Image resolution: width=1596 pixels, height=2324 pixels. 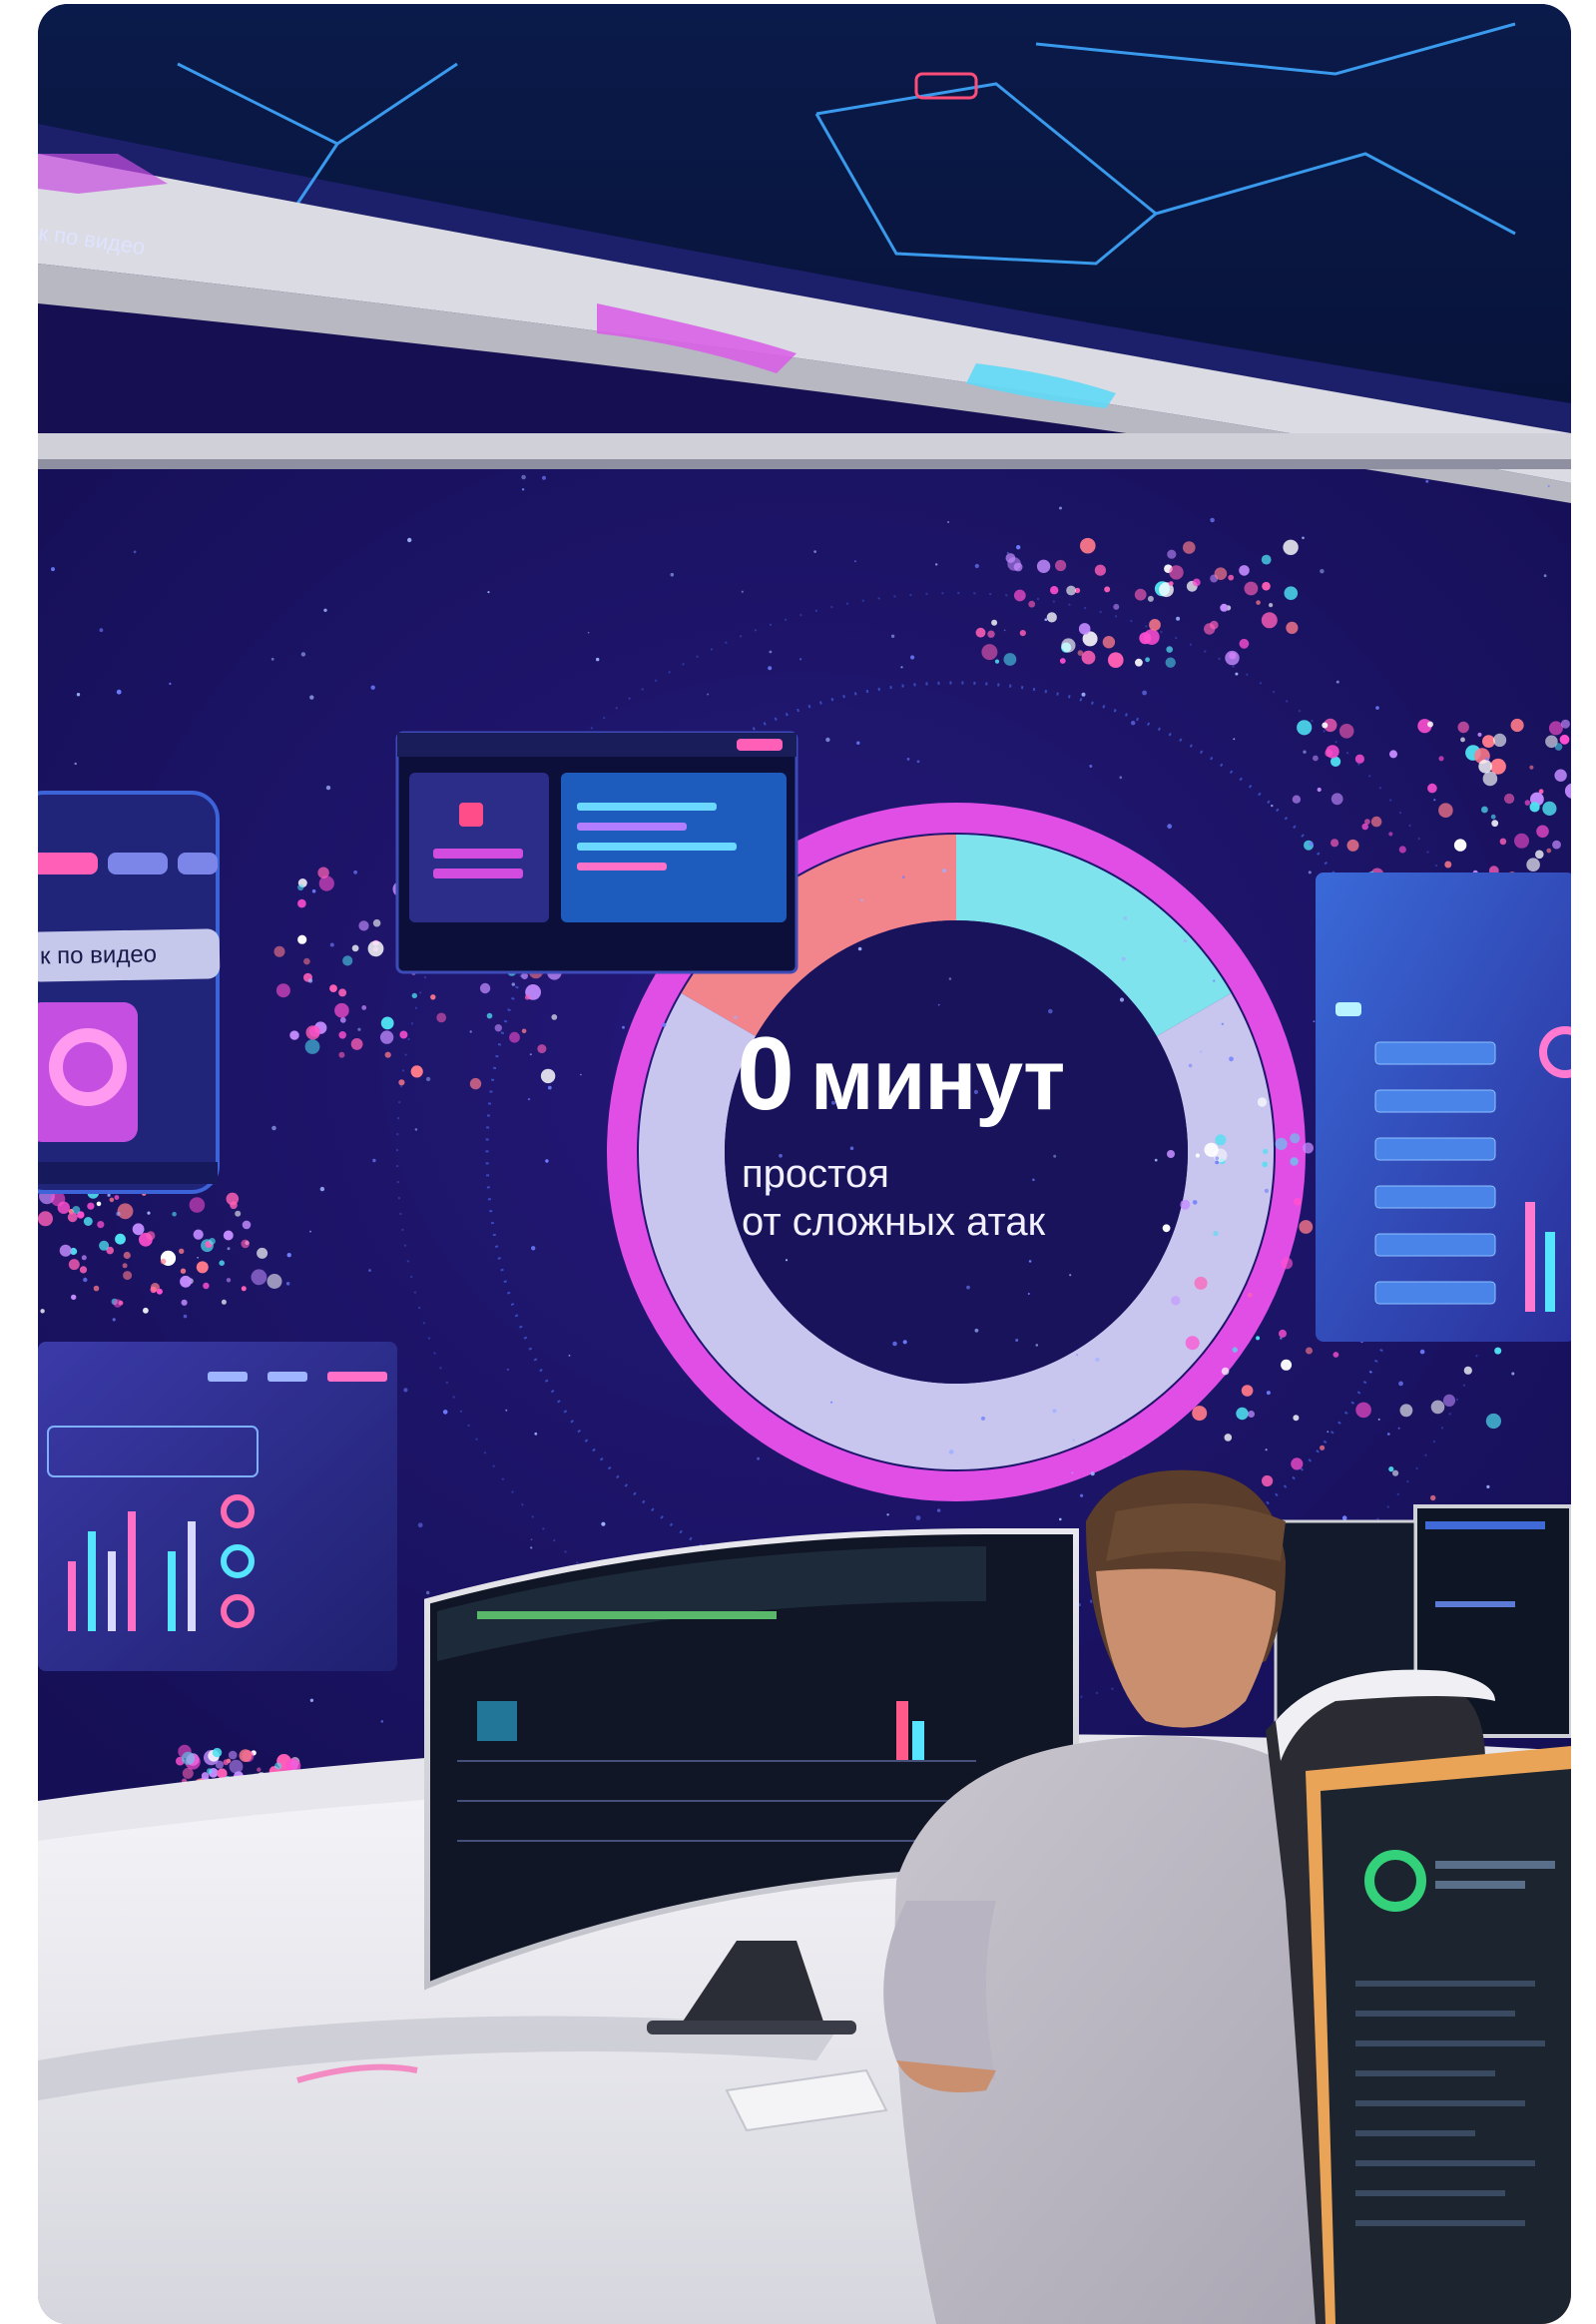 What do you see at coordinates (951, 1198) in the screenshot?
I see `headline-caption: простоя от сложных атак` at bounding box center [951, 1198].